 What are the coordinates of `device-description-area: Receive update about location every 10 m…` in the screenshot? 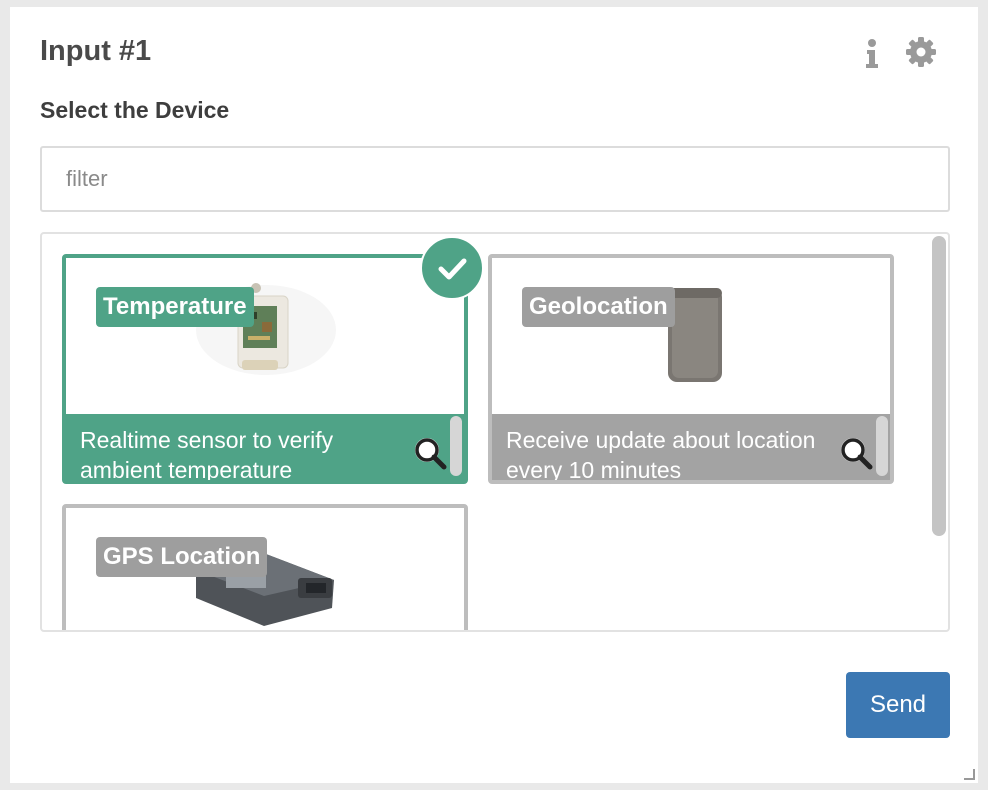 It's located at (691, 447).